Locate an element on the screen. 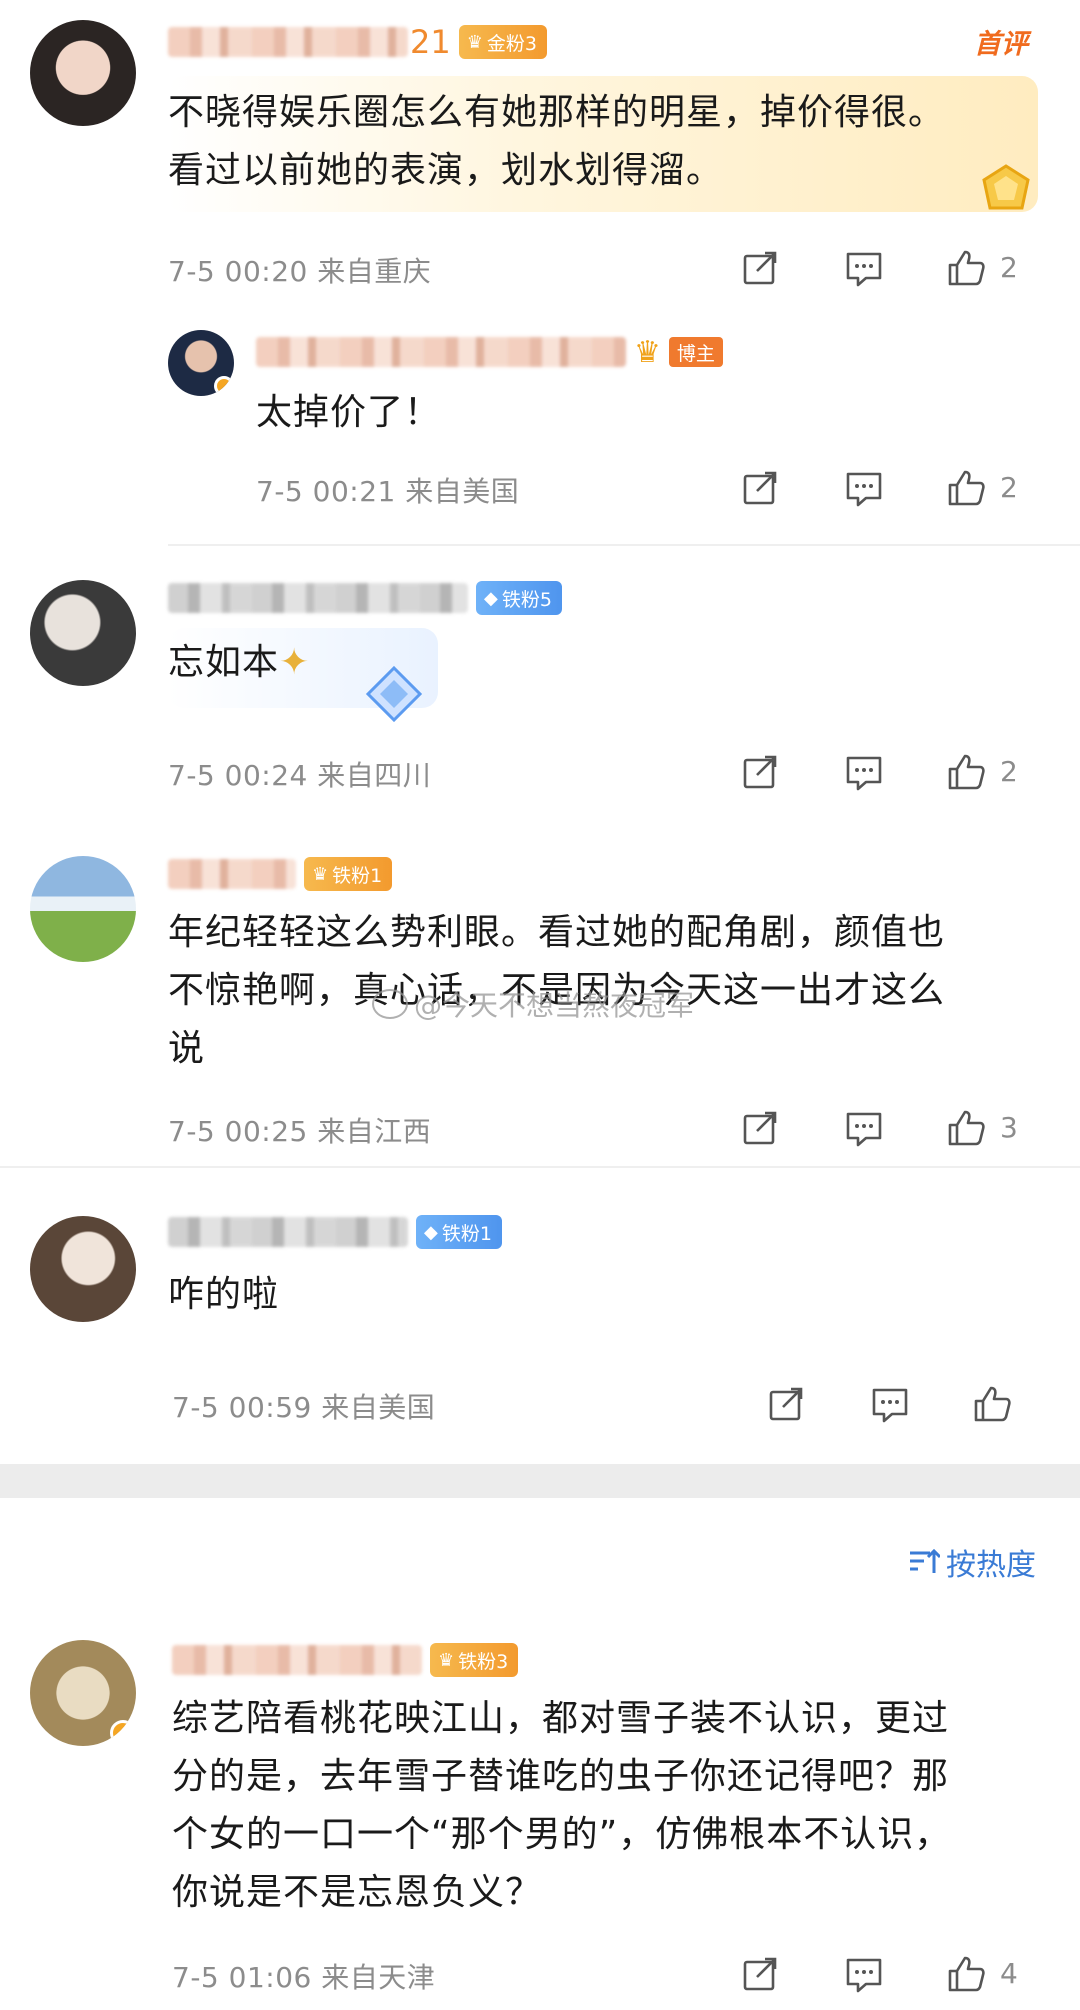  fan-badge: ♛ 铁粉3 is located at coordinates (474, 1660).